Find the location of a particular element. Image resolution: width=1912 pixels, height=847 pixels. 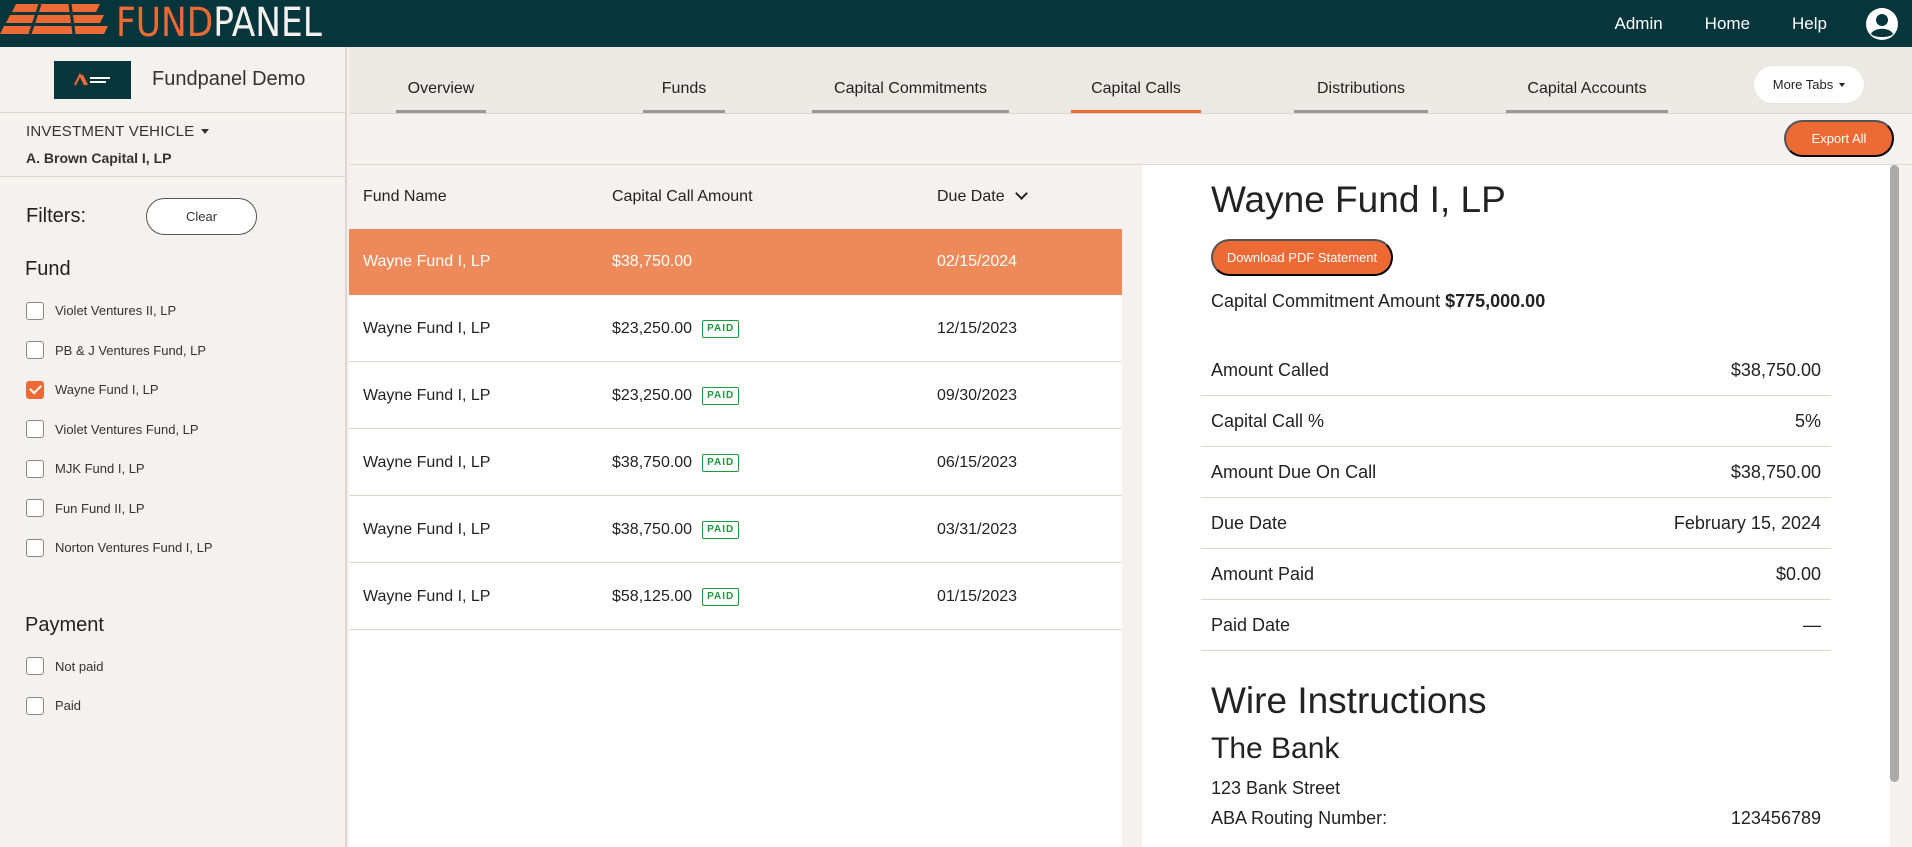

payment-filter-list: Not paid Paid is located at coordinates (172, 686).